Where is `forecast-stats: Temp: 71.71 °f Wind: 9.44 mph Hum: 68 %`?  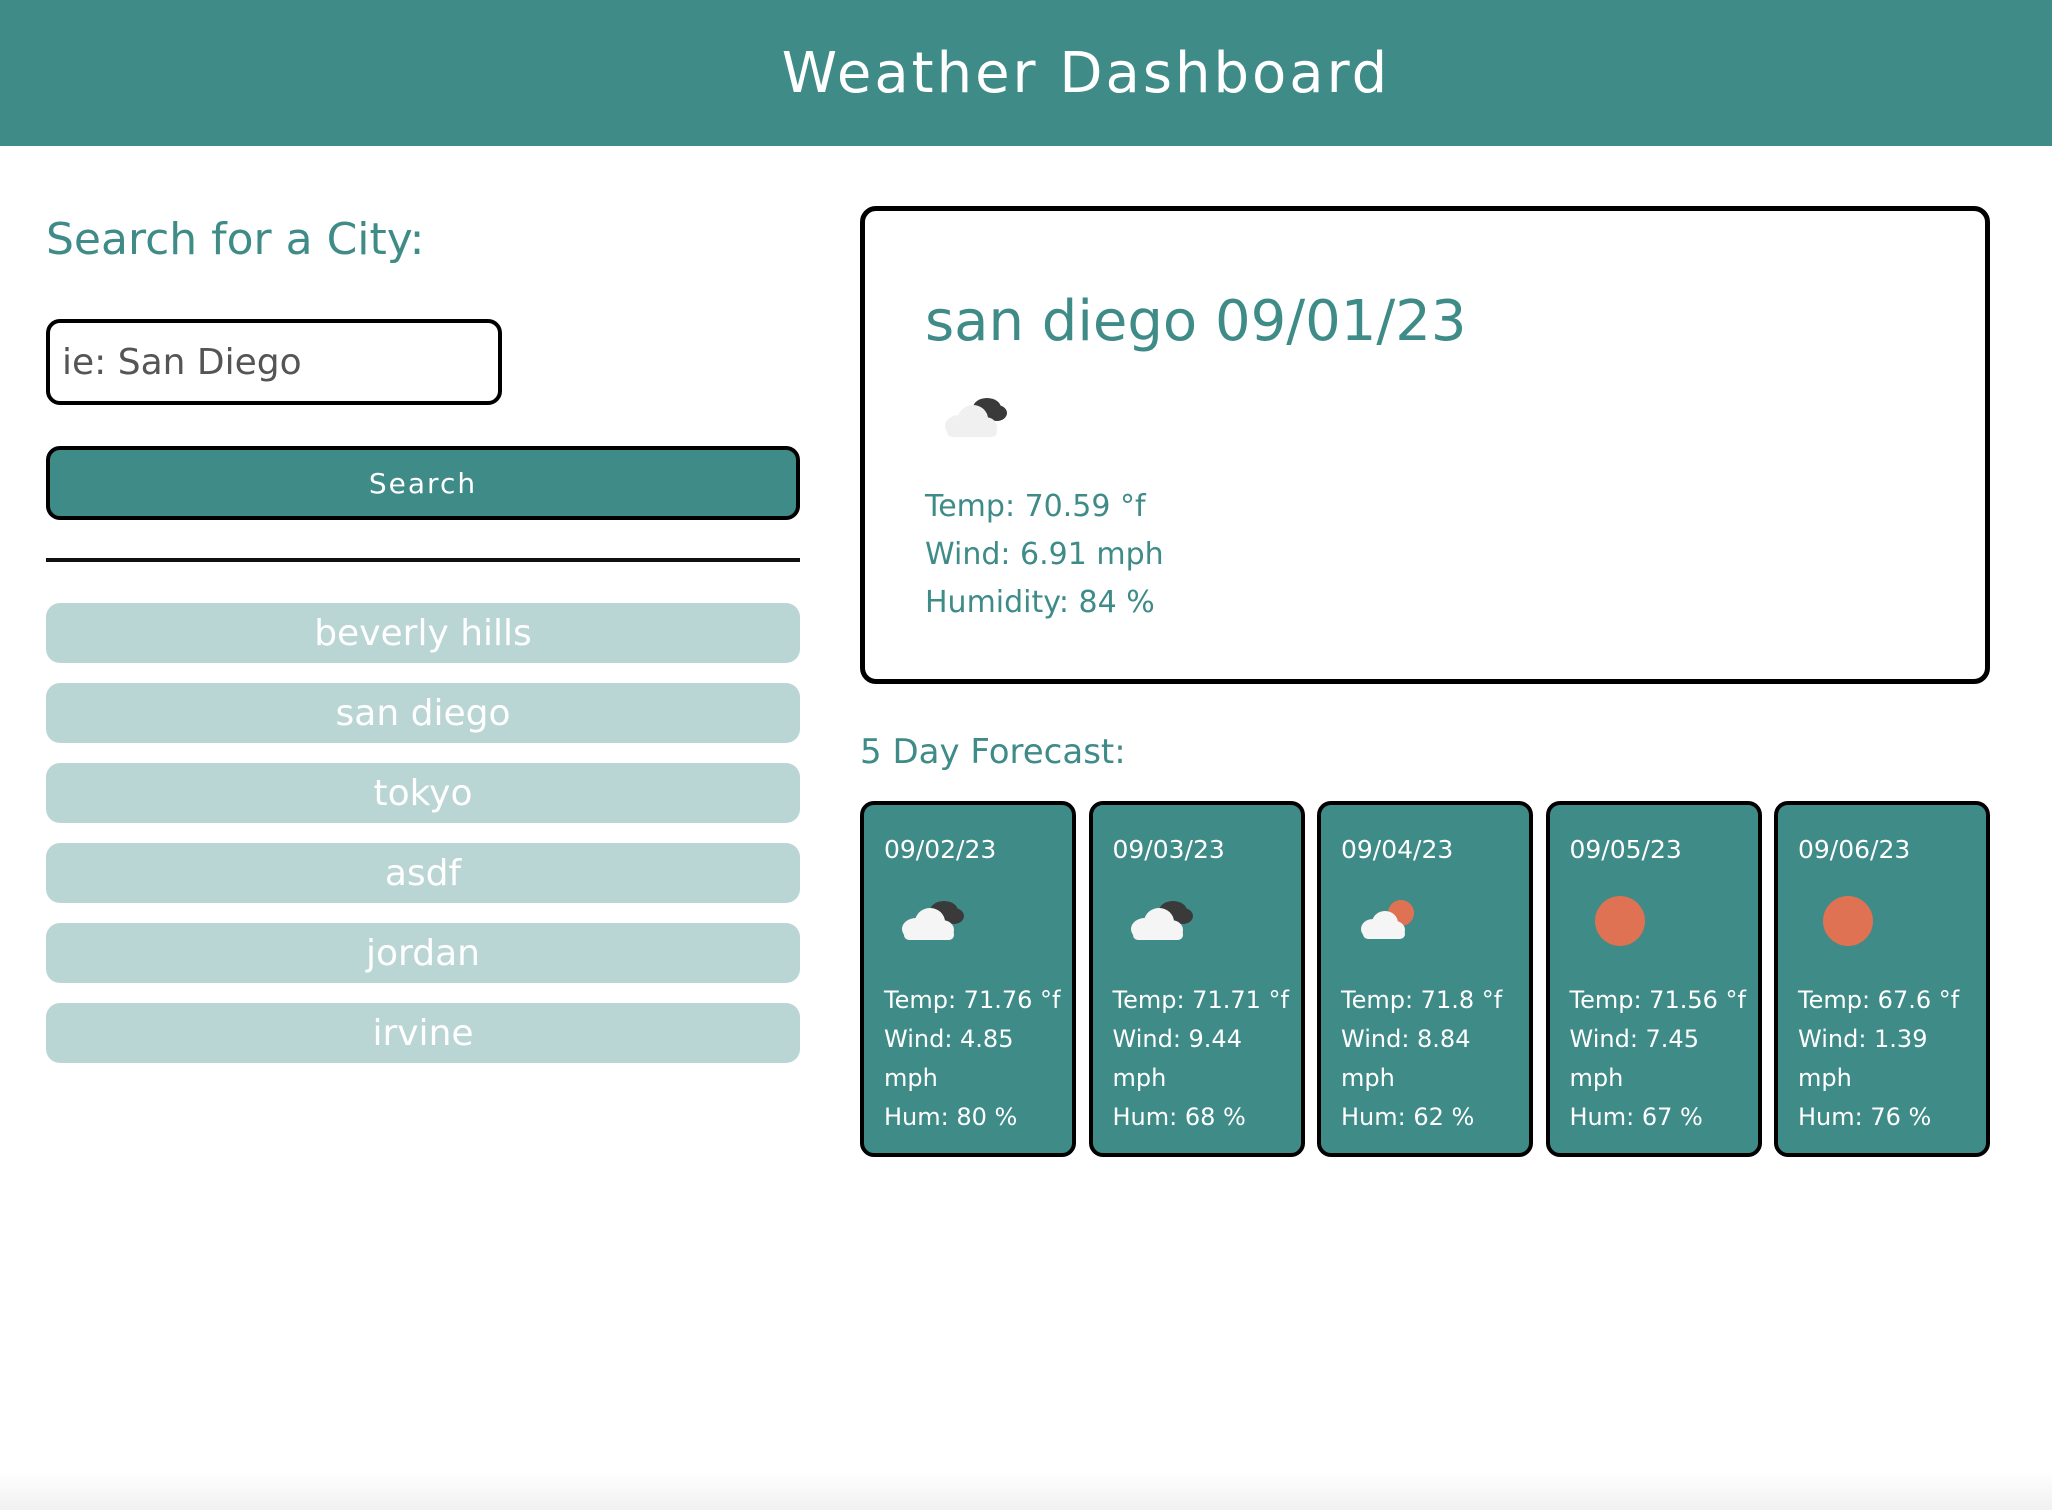 forecast-stats: Temp: 71.71 °f Wind: 9.44 mph Hum: 68 % is located at coordinates (1203, 1059).